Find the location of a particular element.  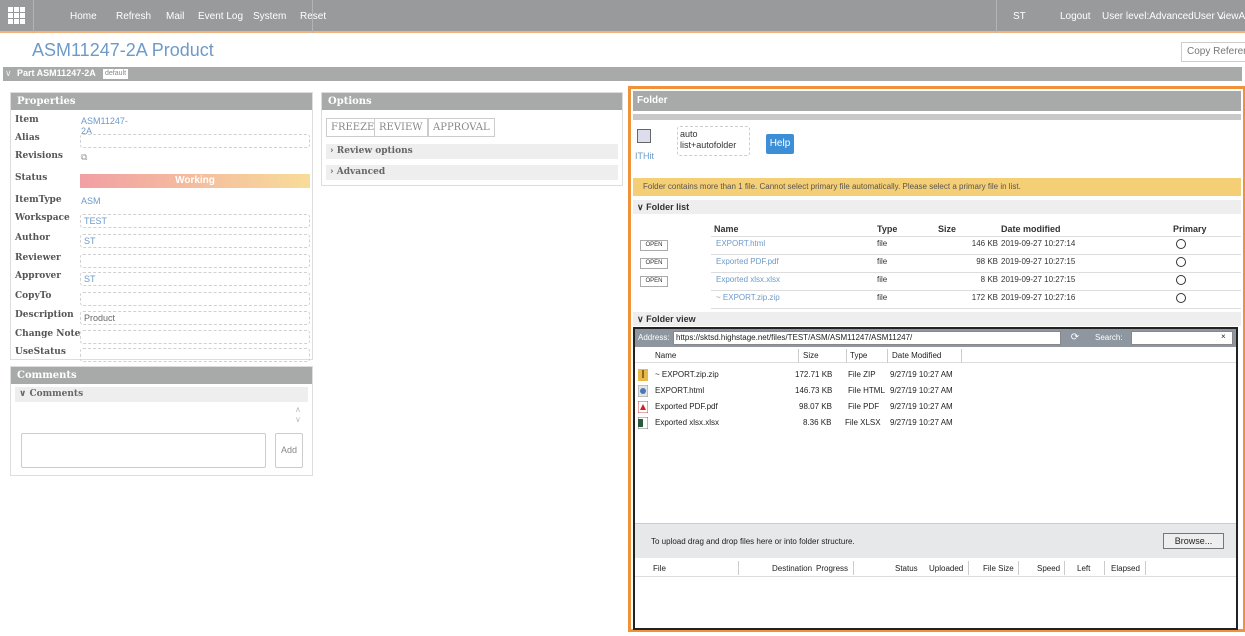

col-date-modified: Date modified is located at coordinates (1031, 229).